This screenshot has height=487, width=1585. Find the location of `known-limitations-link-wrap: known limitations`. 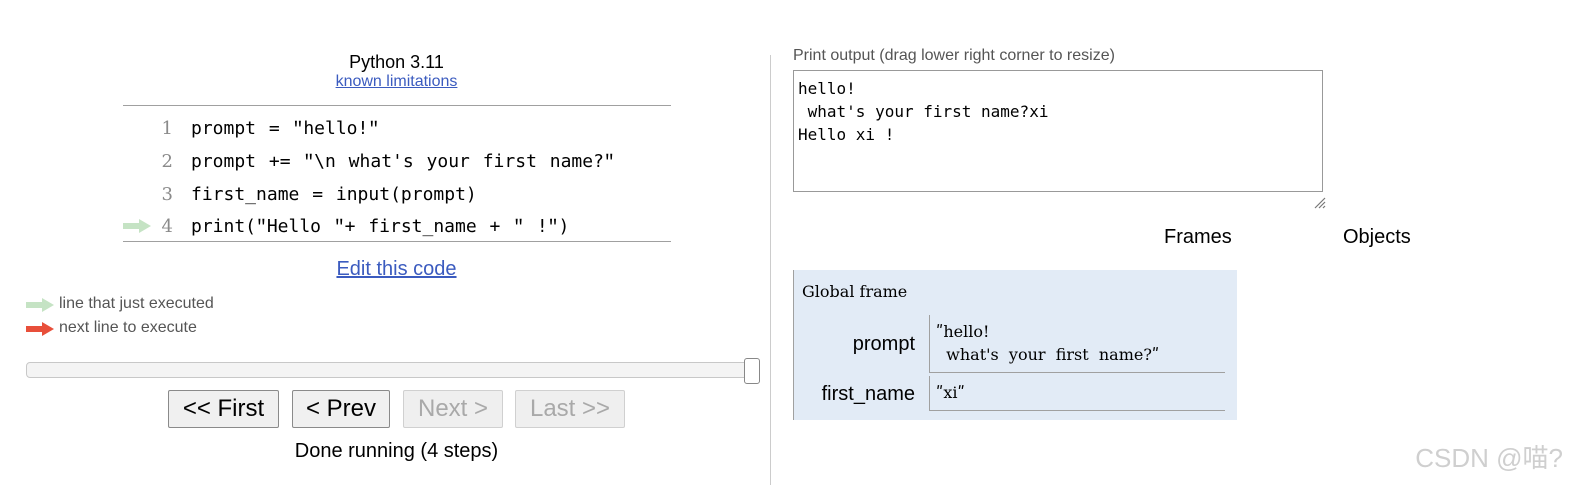

known-limitations-link-wrap: known limitations is located at coordinates (396, 82).